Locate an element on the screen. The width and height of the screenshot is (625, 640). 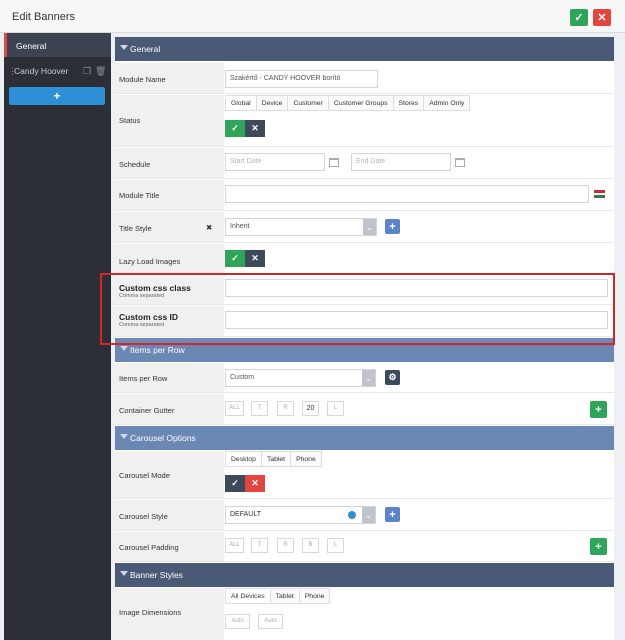
close-button: ✕ is located at coordinates (602, 17).